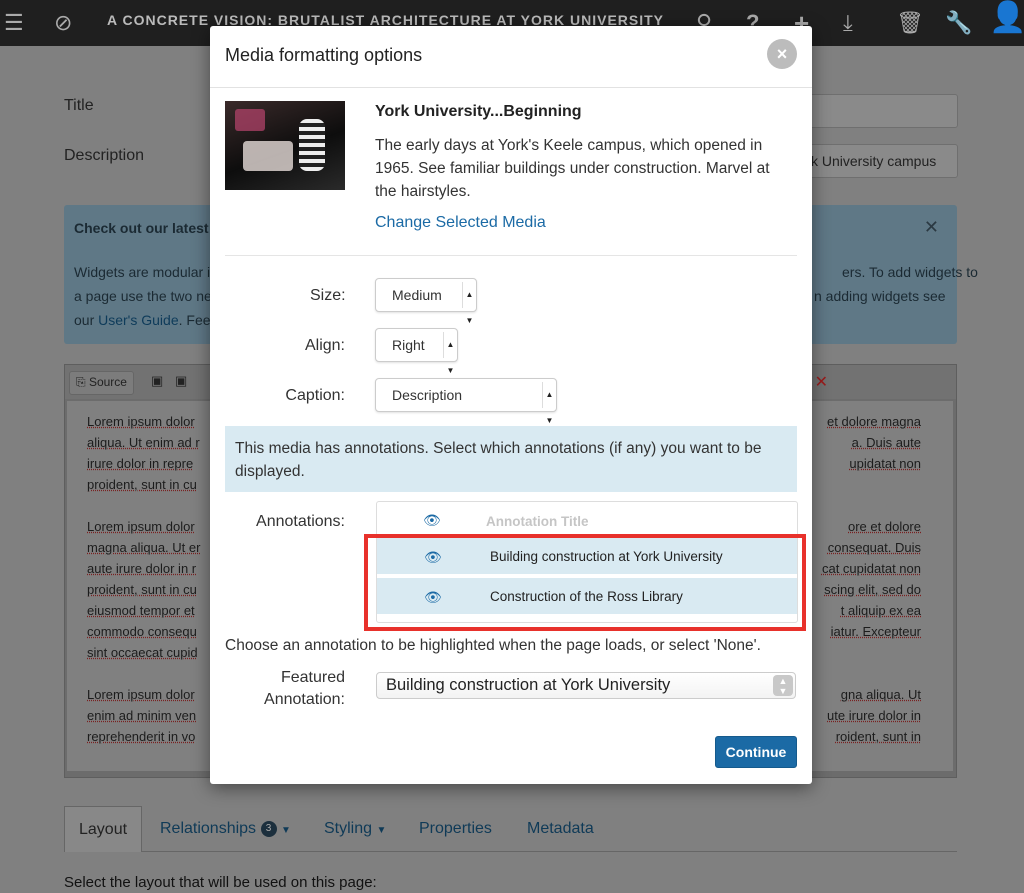  Describe the element at coordinates (14, 23) in the screenshot. I see `menu-icon: ☰` at that location.